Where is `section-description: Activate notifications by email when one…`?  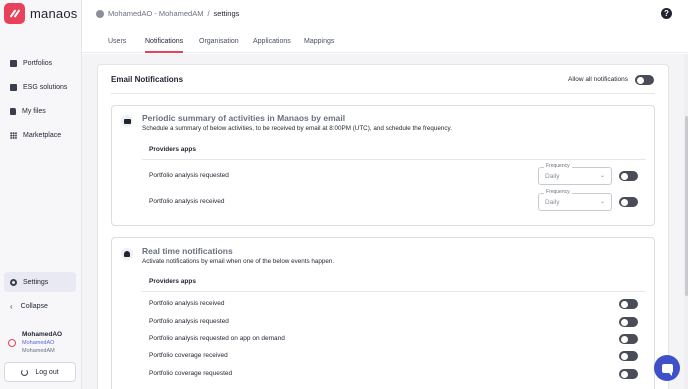
section-description: Activate notifications by email when one… is located at coordinates (238, 261).